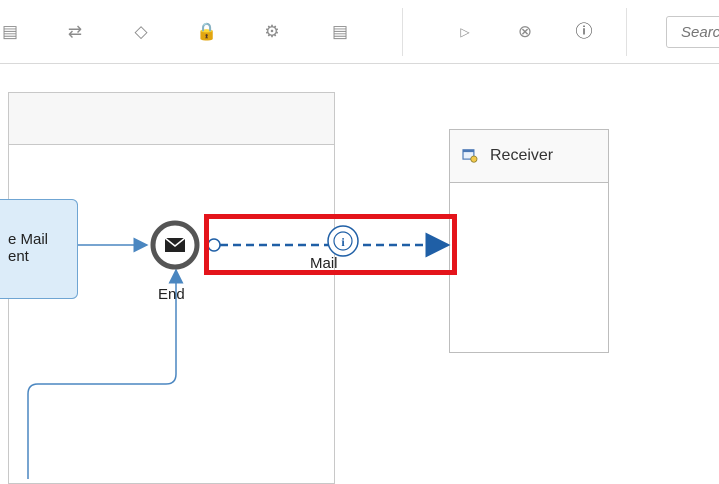 The height and width of the screenshot is (484, 719). I want to click on search-input, so click(692, 32).